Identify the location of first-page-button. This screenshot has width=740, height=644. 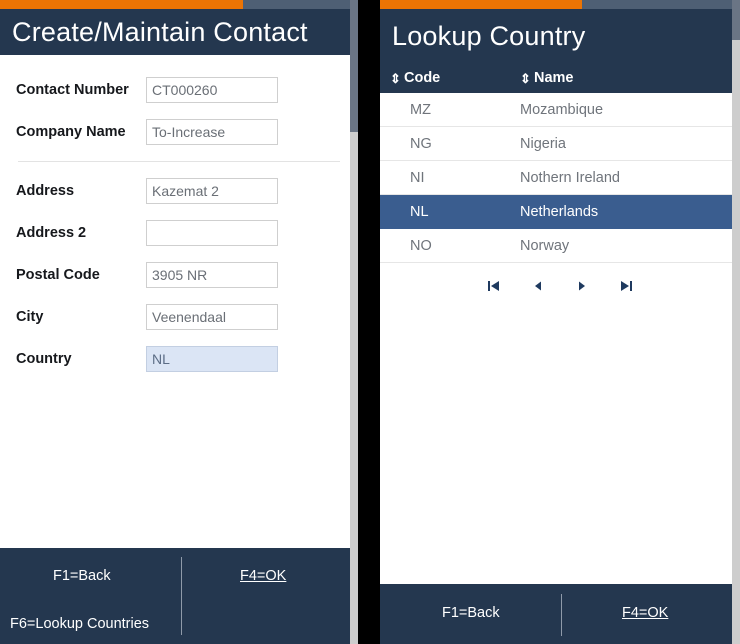
(494, 286).